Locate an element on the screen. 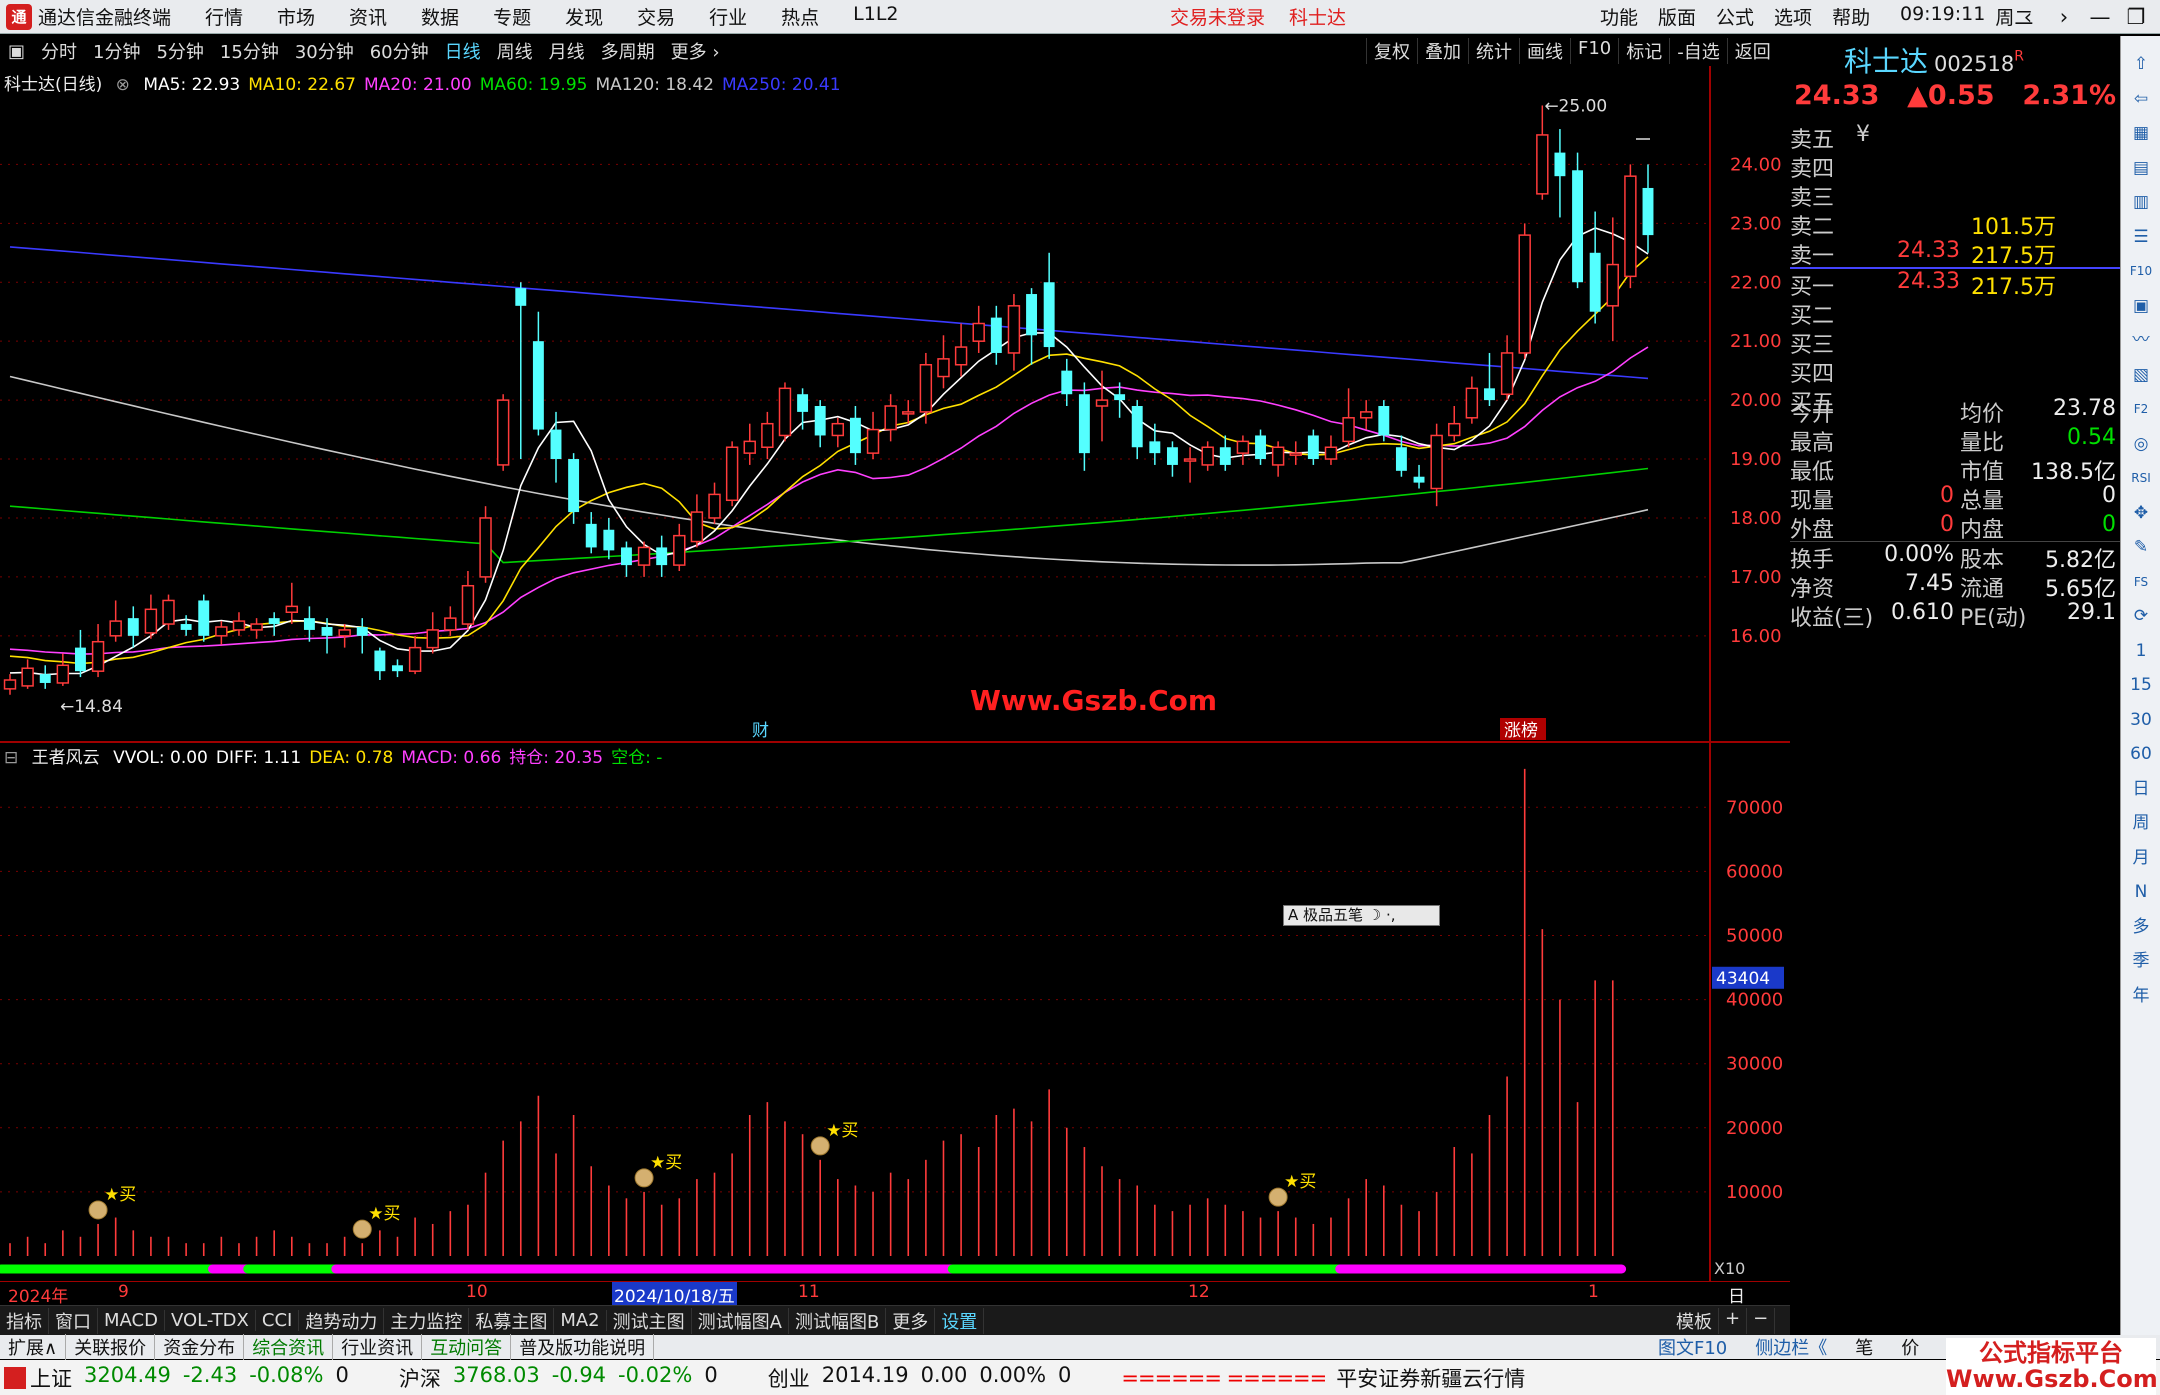  rsi-icon: RSI is located at coordinates (2141, 478).